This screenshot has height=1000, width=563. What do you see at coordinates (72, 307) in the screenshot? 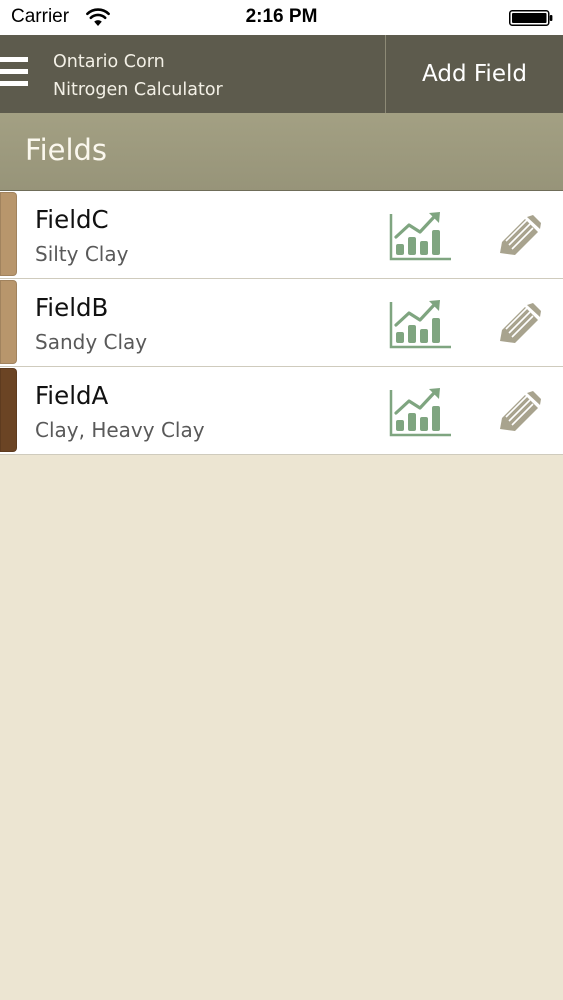
I see `field-name: FieldB` at bounding box center [72, 307].